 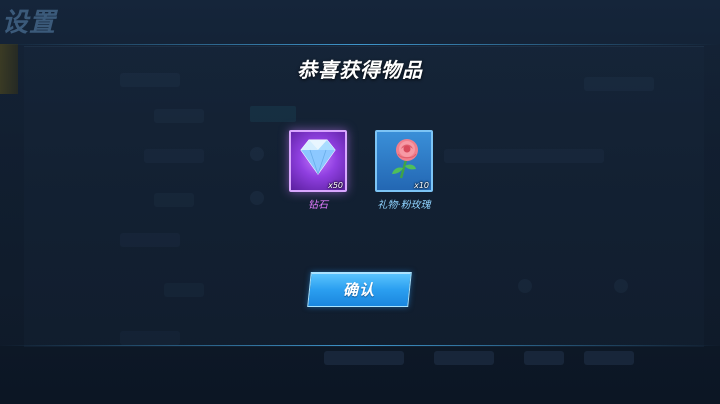 I want to click on modal-top-border, so click(x=360, y=44).